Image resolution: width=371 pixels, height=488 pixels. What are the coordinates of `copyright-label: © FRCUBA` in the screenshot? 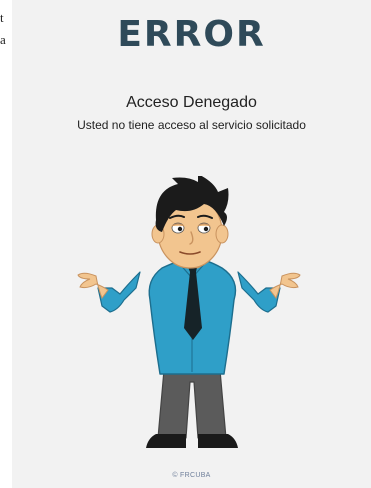 It's located at (191, 475).